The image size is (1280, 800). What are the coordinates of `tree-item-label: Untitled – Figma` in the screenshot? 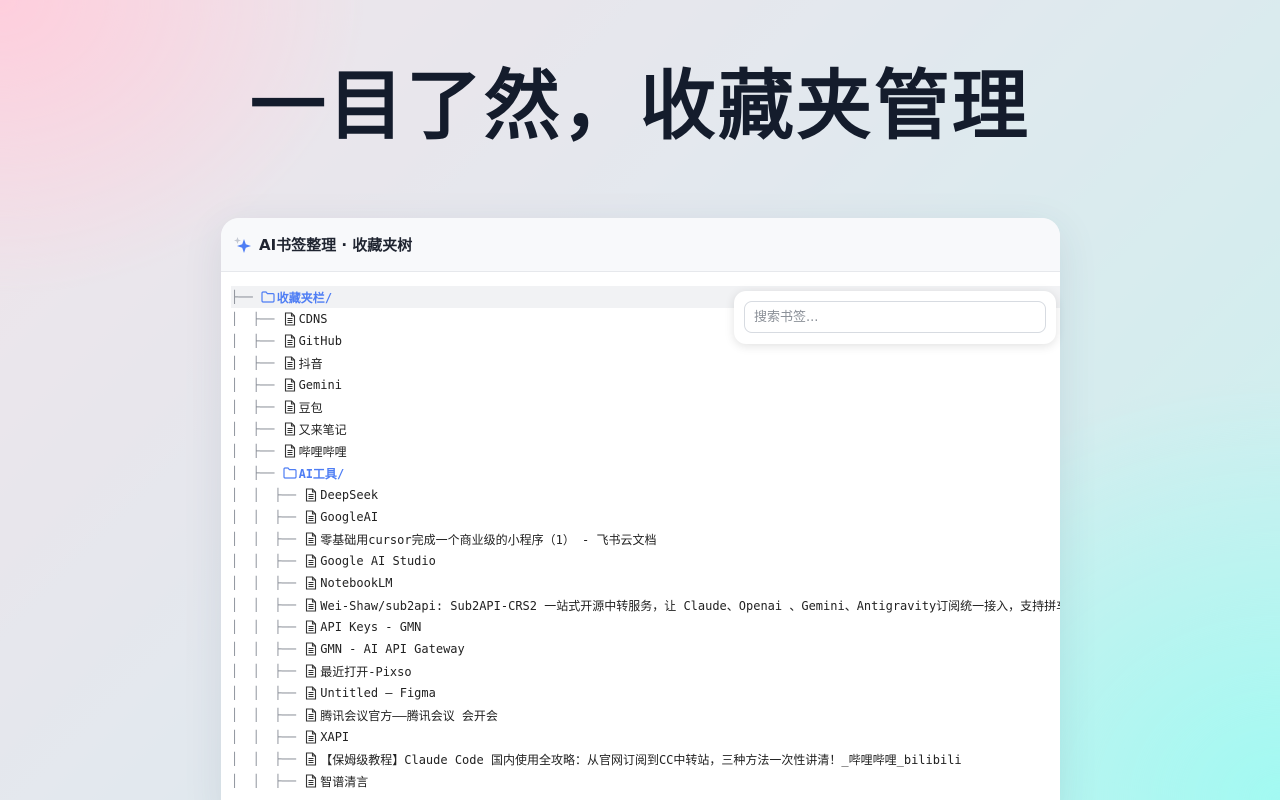 It's located at (378, 693).